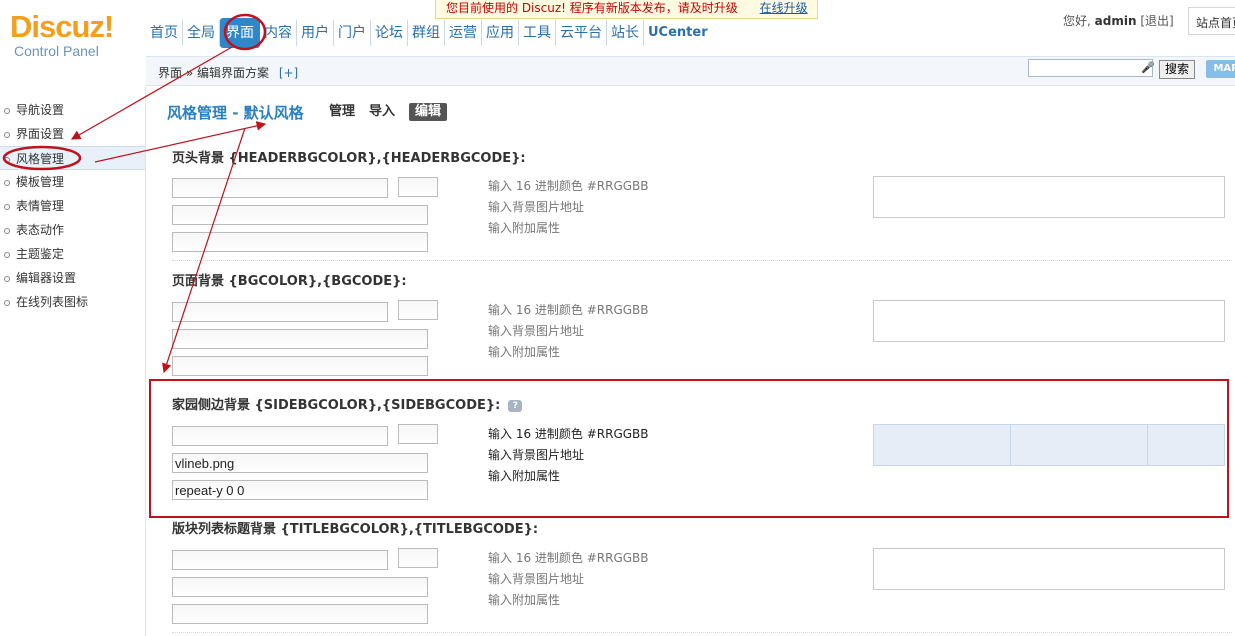 Image resolution: width=1235 pixels, height=636 pixels. I want to click on breadcrumb: 界面 » 编辑界面方案 [+], so click(228, 72).